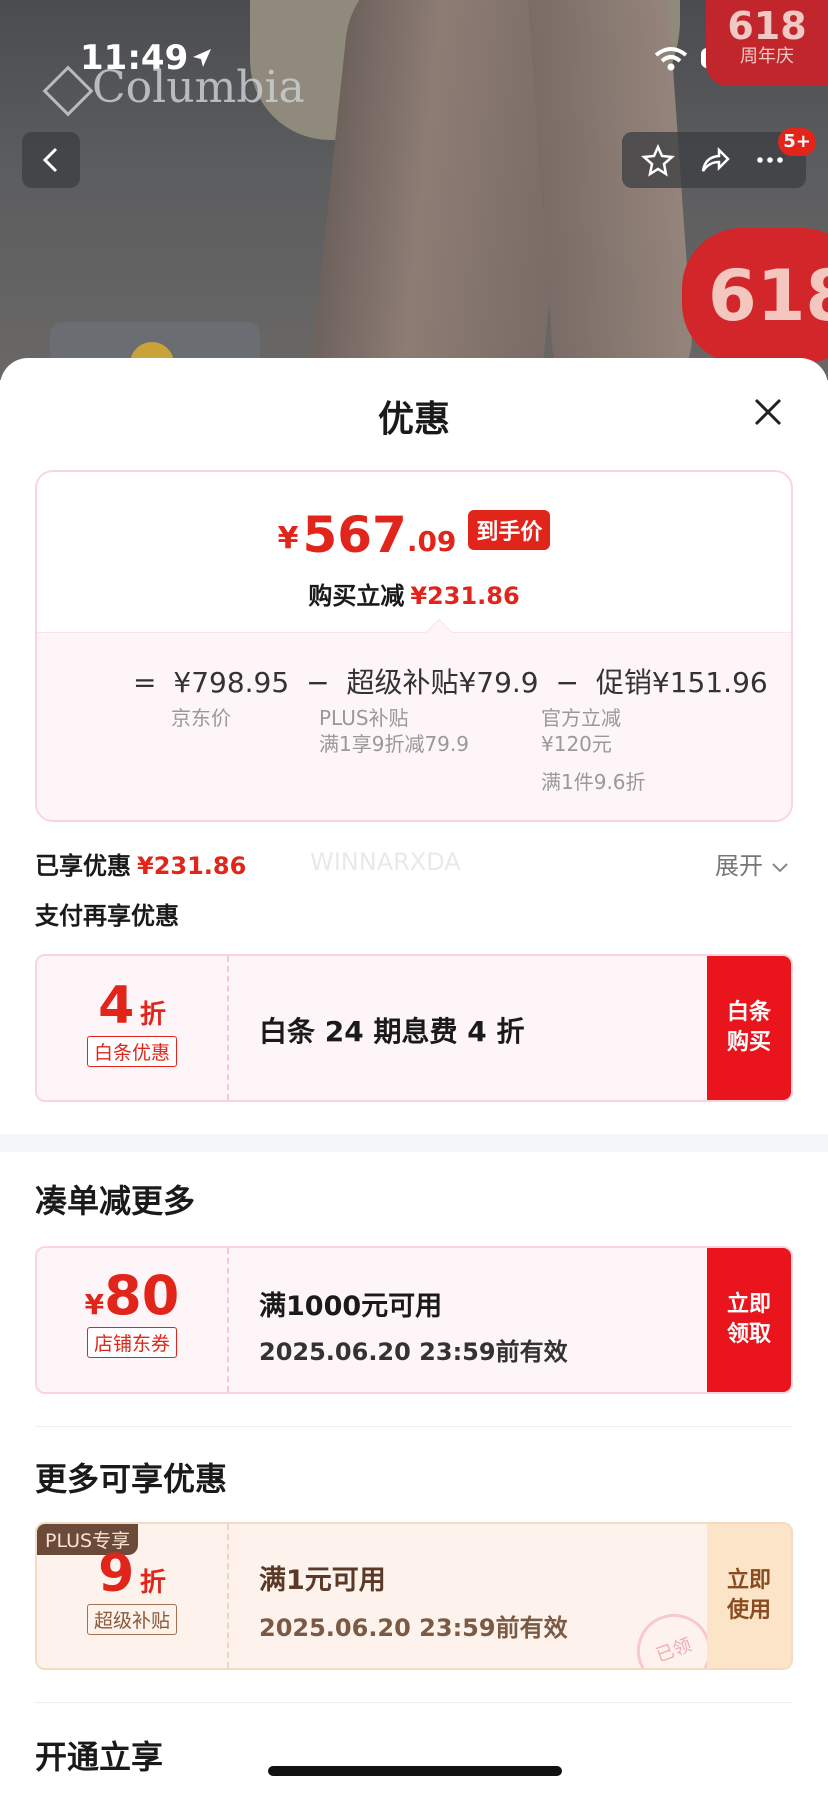  What do you see at coordinates (413, 1628) in the screenshot?
I see `plus-coupon-validity: 2025.06.20 23:59前有效` at bounding box center [413, 1628].